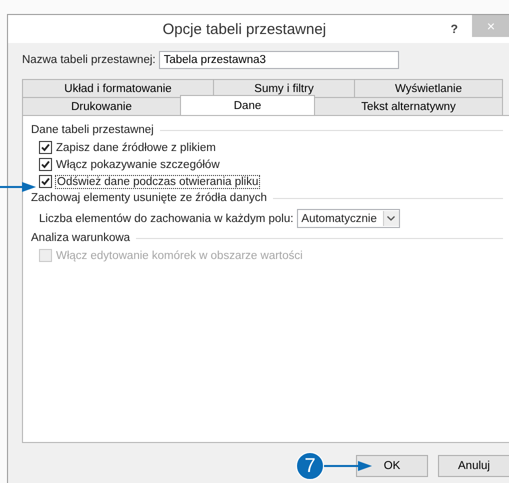 This screenshot has height=483, width=509. I want to click on step-badge: 7, so click(310, 466).